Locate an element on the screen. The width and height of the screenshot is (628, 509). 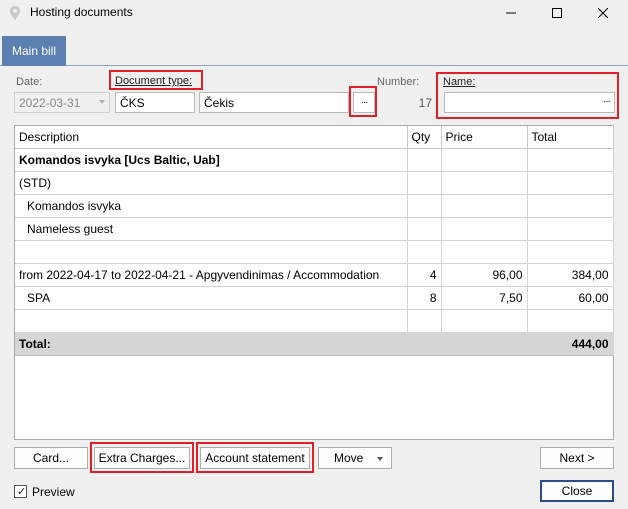
date-field: 2022-03-31 is located at coordinates (62, 102).